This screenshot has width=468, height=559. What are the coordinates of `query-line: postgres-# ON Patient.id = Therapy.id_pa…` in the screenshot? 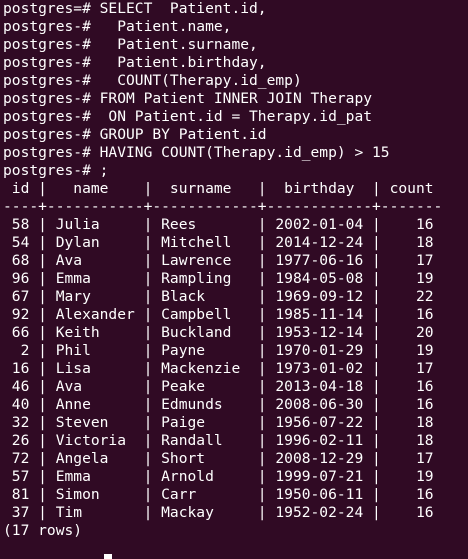 It's located at (188, 116).